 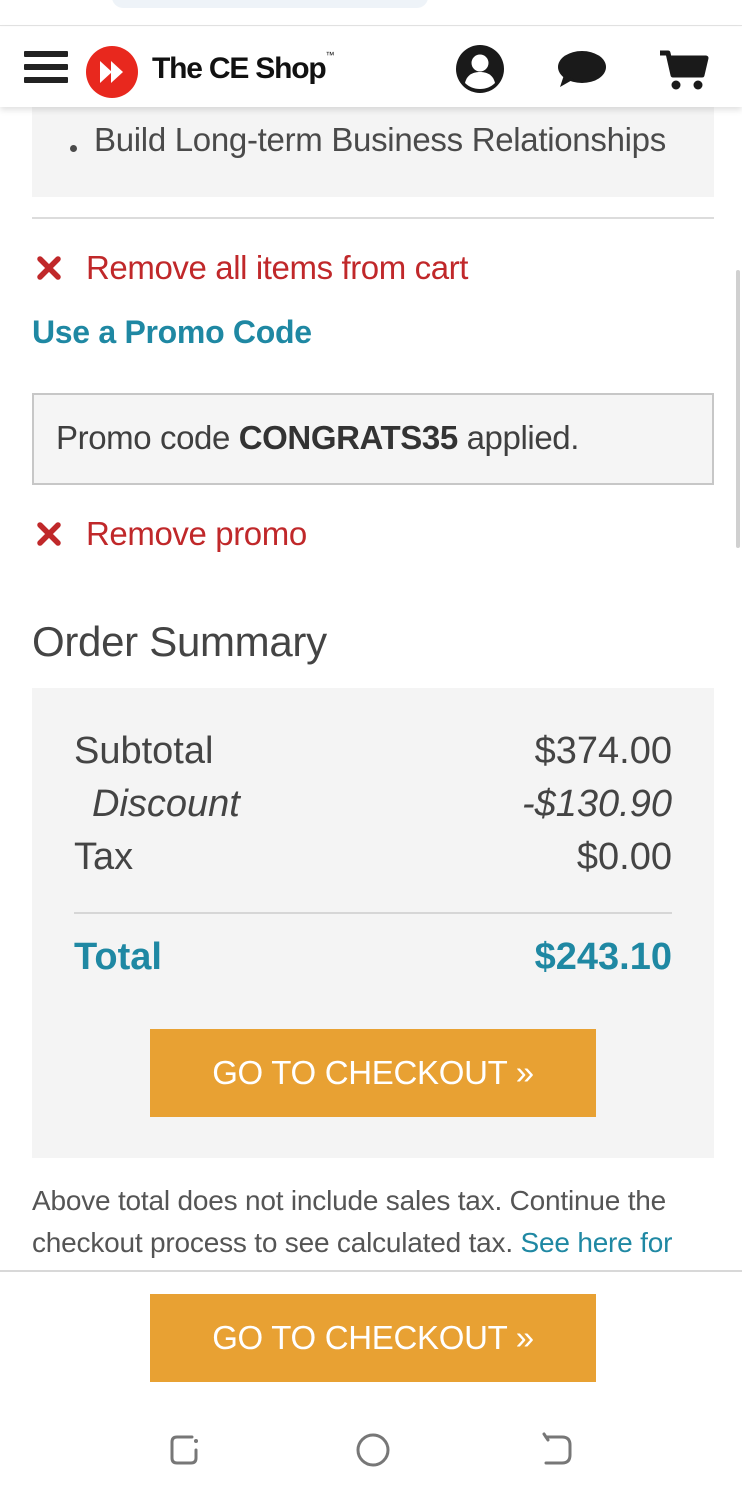 What do you see at coordinates (373, 218) in the screenshot?
I see `divider` at bounding box center [373, 218].